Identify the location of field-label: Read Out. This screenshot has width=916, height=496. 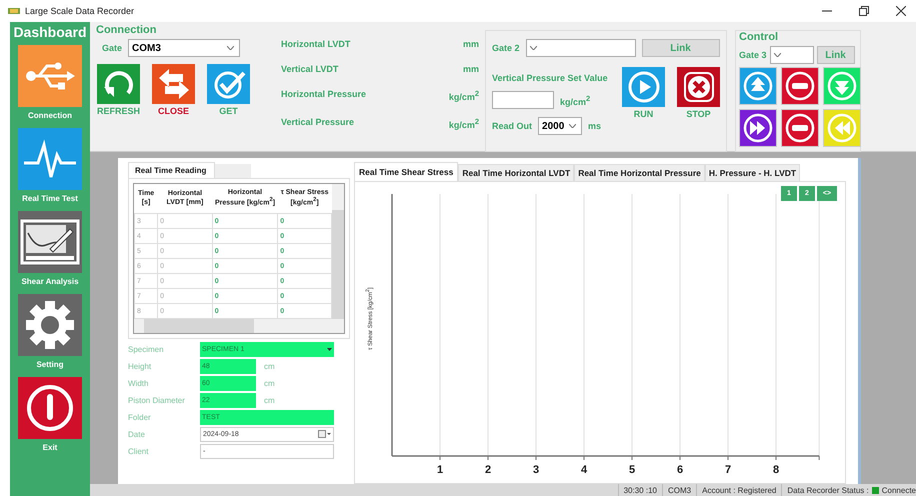
(512, 126).